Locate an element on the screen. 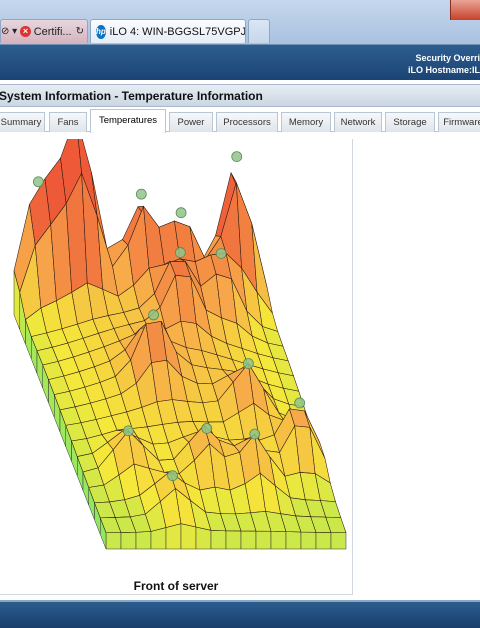 This screenshot has height=628, width=480. browser-tab-certificate: ⊘ ▾ × Certifi... ↻ is located at coordinates (44, 31).